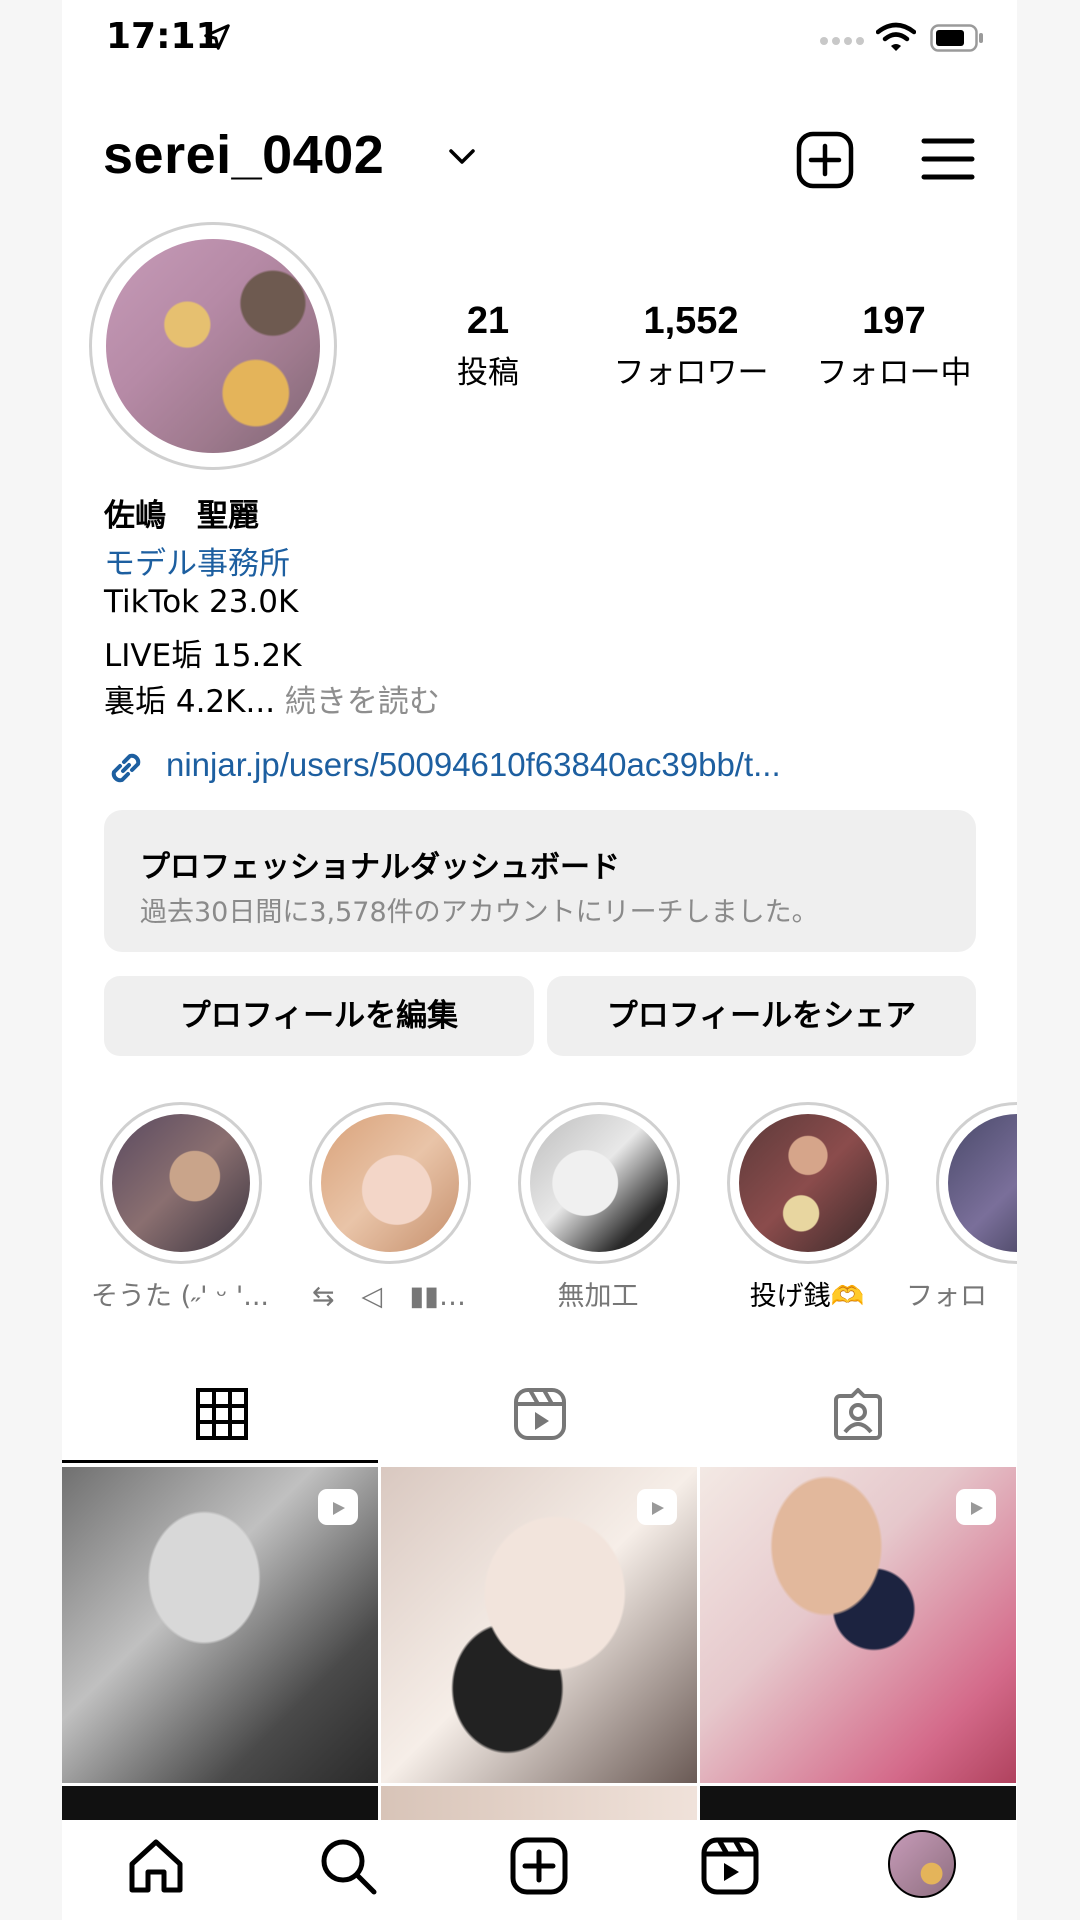 This screenshot has width=1080, height=1920. I want to click on create-post-button, so click(825, 160).